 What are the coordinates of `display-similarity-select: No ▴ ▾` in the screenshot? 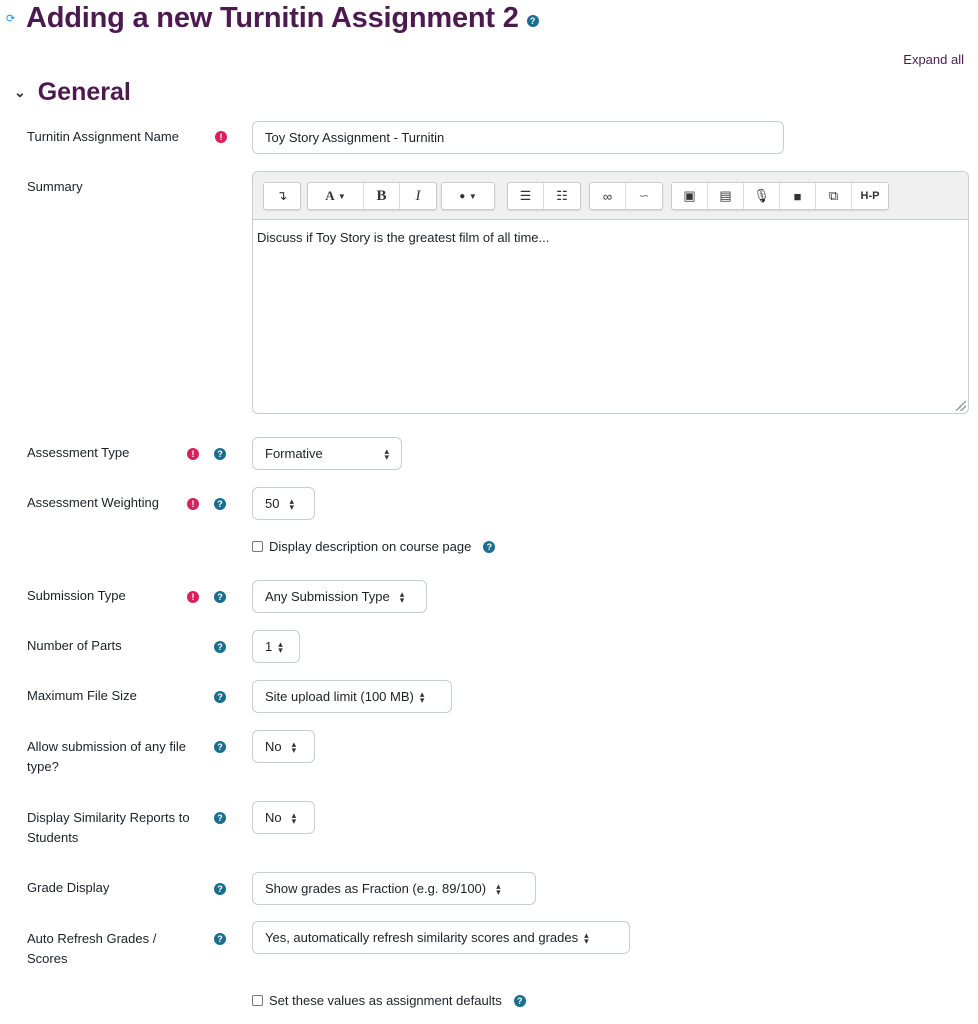 It's located at (283, 817).